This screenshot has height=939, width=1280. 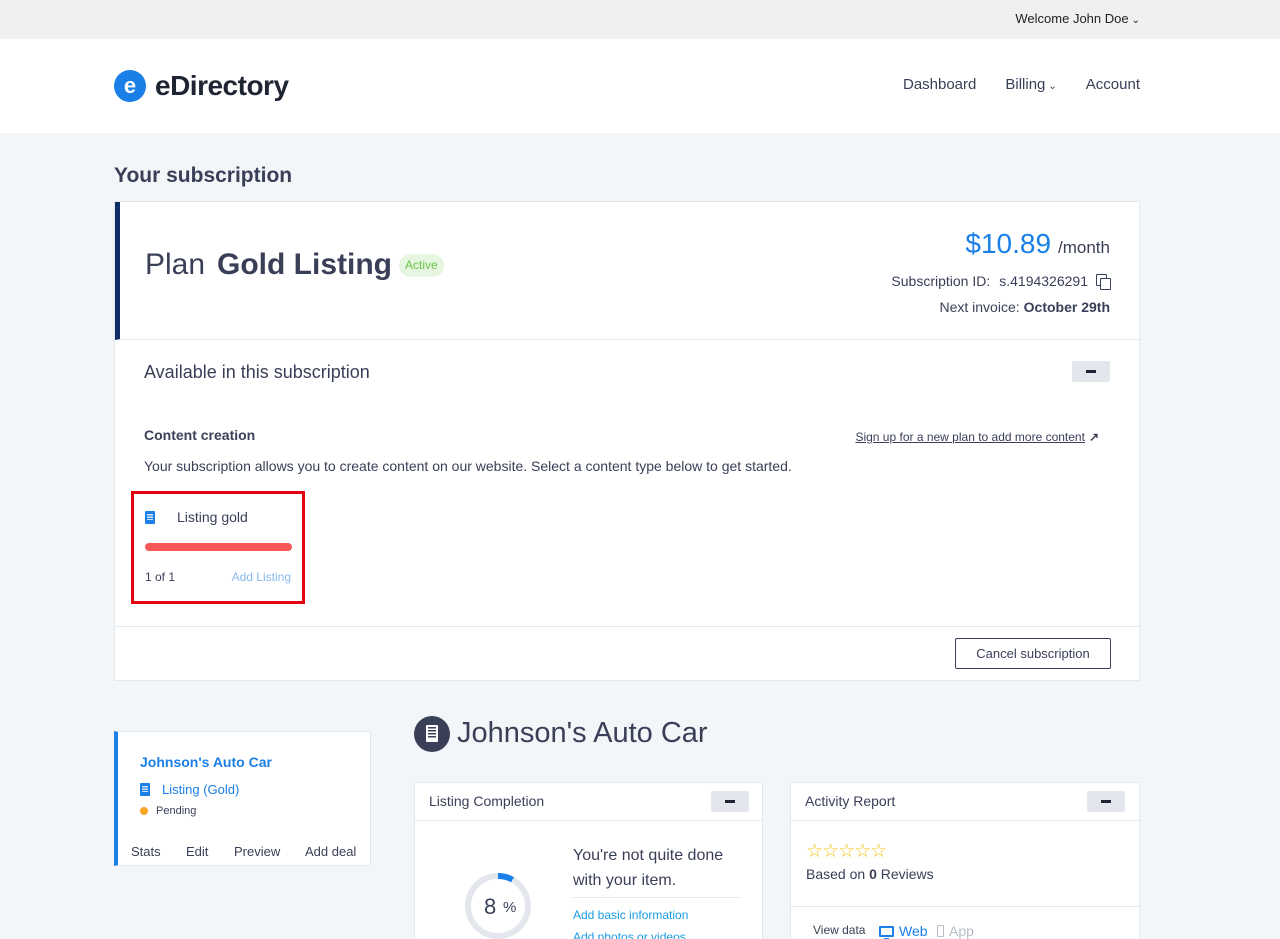 I want to click on nav-account: Account, so click(x=1113, y=84).